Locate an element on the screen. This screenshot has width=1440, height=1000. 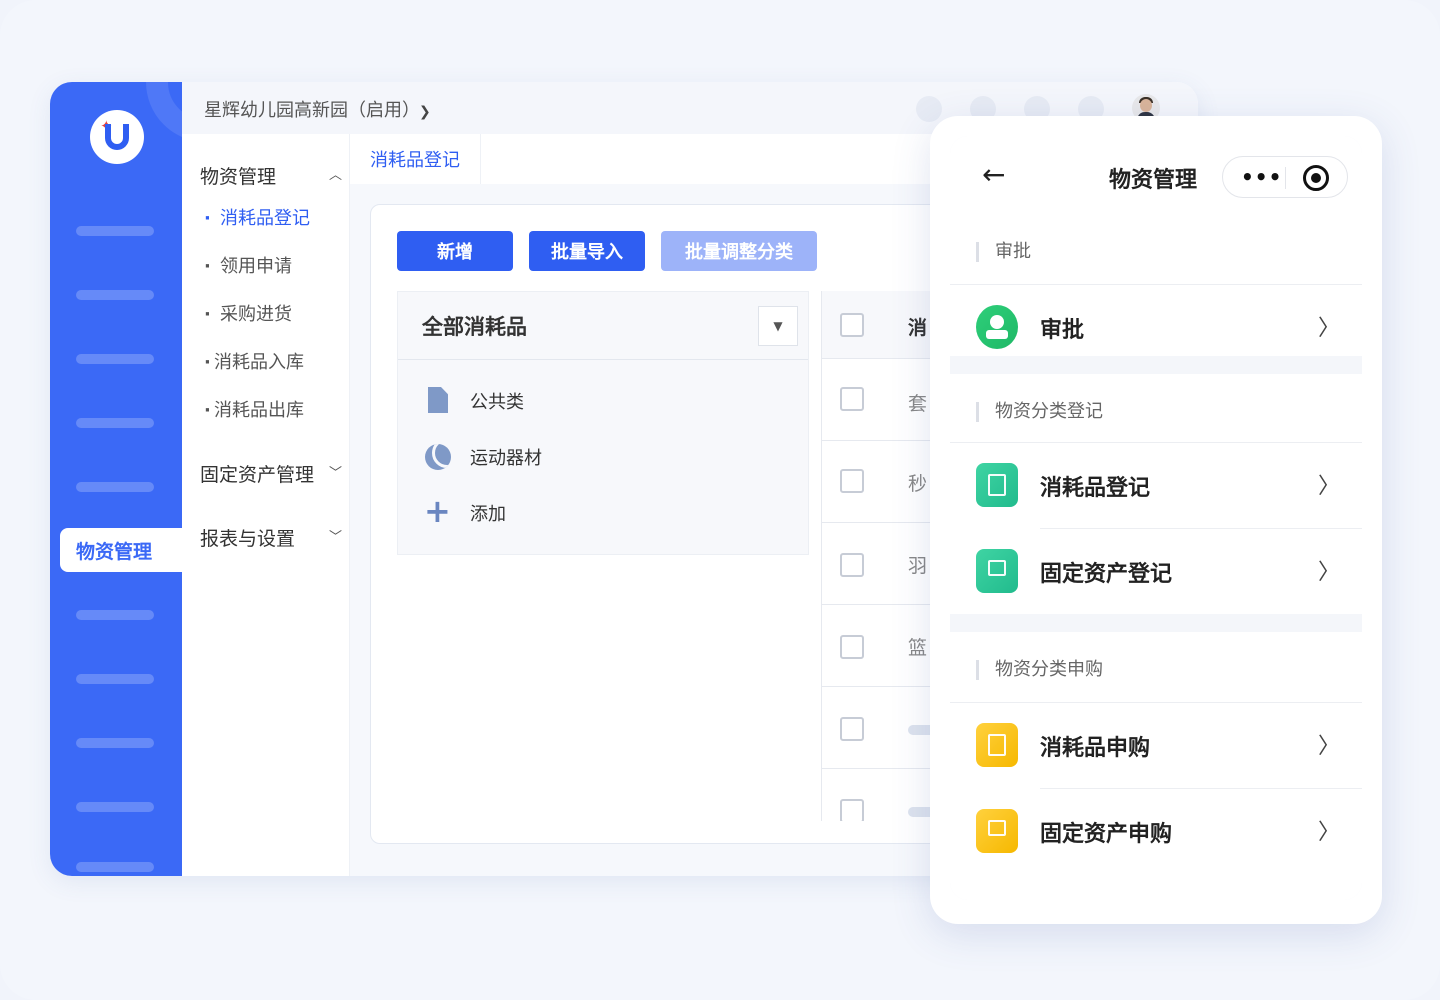
section-category-register: 物资分类登记 消耗品登记 〉 固定资产登记 〉 is located at coordinates (1156, 494).